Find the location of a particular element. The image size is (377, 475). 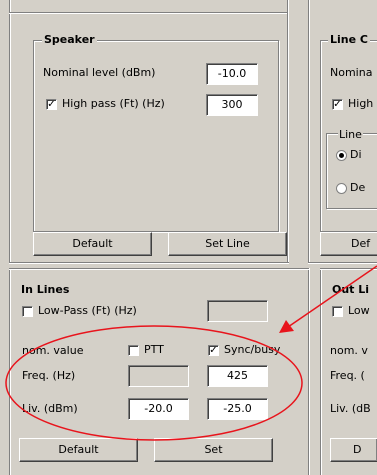

out-lines-panel-top-edge is located at coordinates (348, 269).